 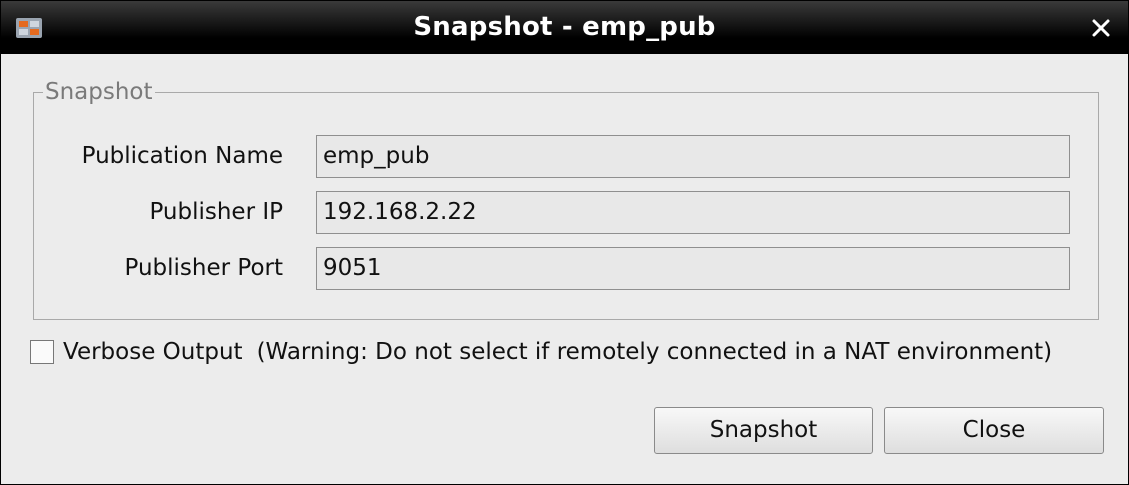 I want to click on publisher-ip-label: Publisher IP, so click(x=216, y=212).